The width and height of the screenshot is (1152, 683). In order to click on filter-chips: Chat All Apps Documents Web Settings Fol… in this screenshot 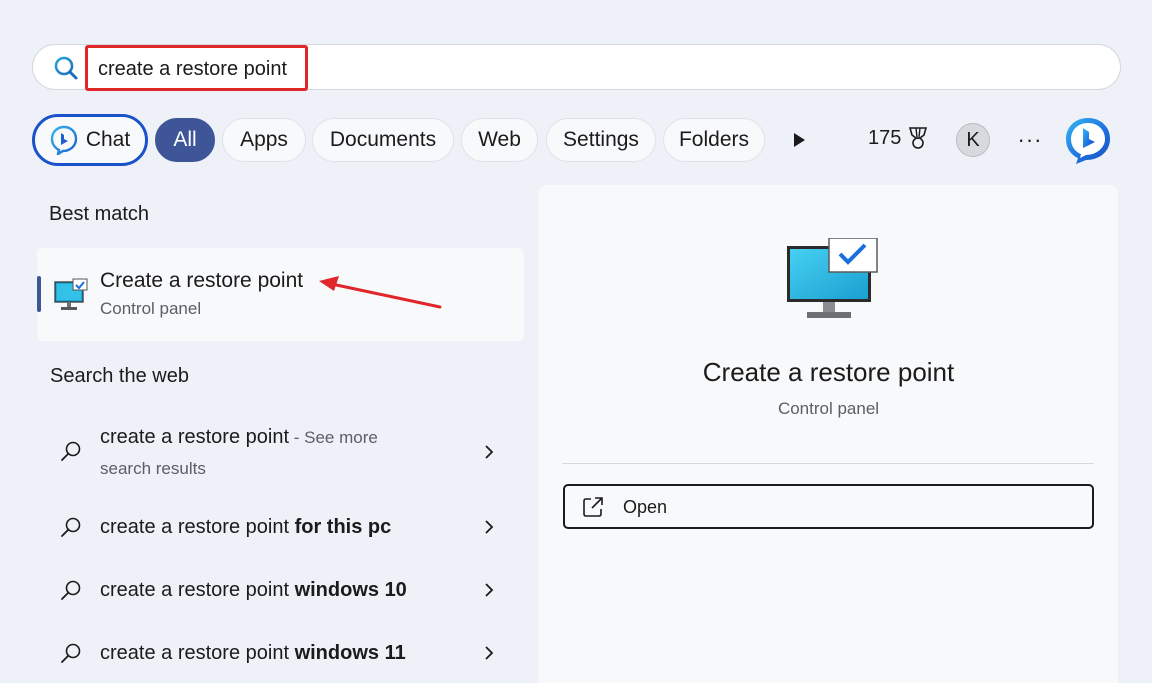, I will do `click(577, 140)`.